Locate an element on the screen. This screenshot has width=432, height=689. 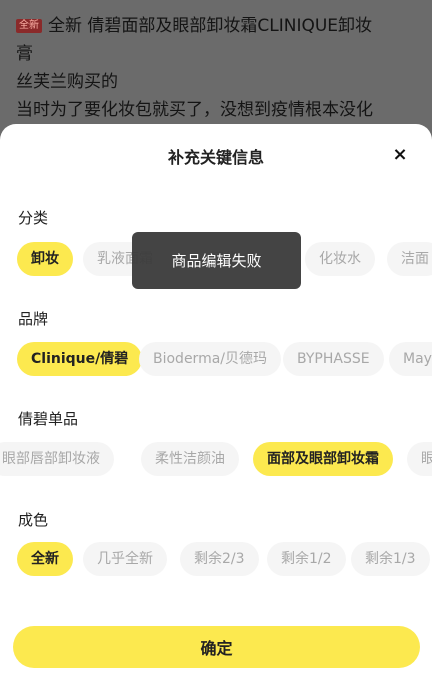
chip-product-face-eye-balm: 面部及眼部卸妆霜 is located at coordinates (323, 459).